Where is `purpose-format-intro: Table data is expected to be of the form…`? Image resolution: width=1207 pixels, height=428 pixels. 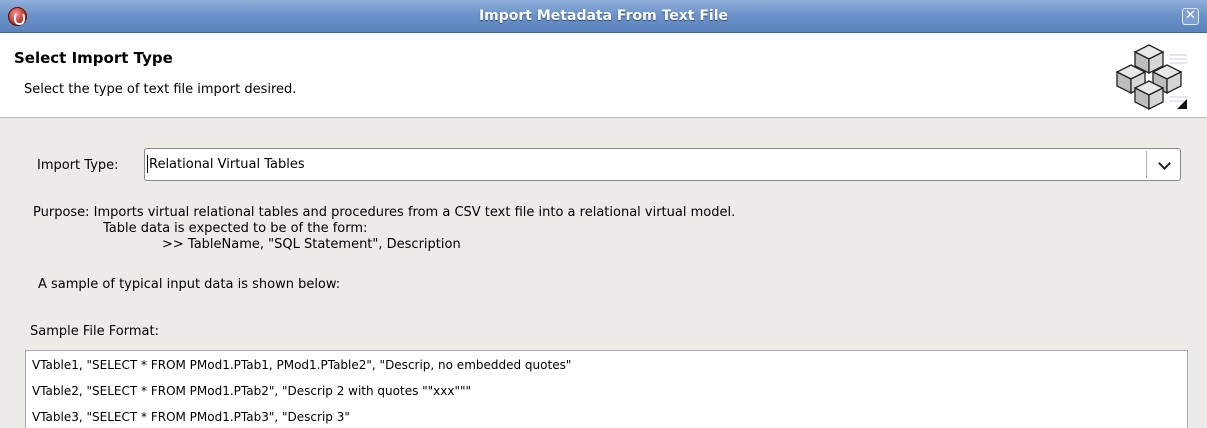
purpose-format-intro: Table data is expected to be of the form… is located at coordinates (235, 228).